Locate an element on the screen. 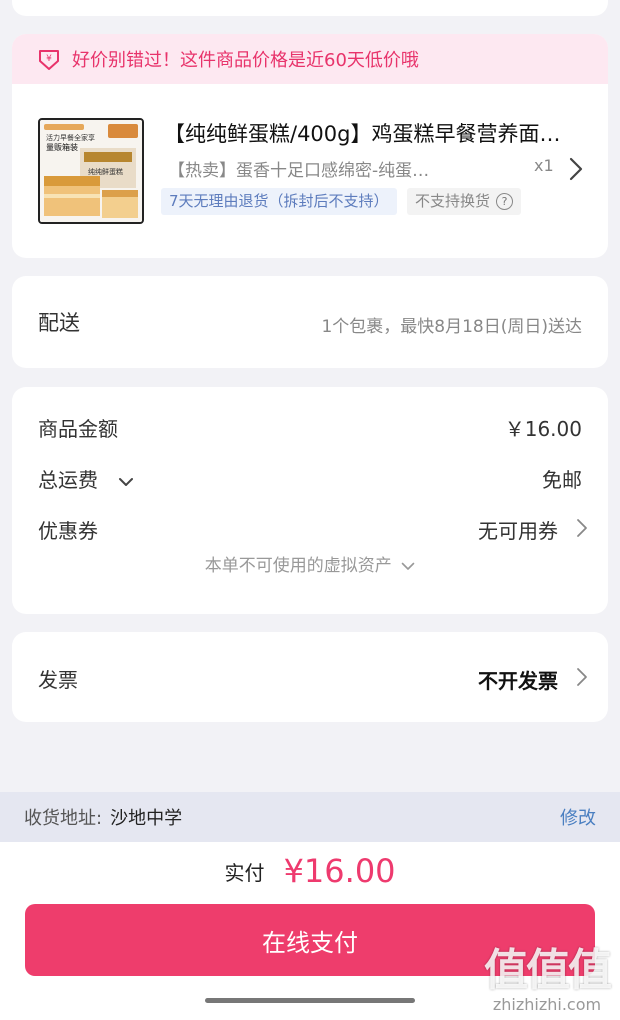 This screenshot has height=1020, width=620. product-thumbnail: 活力早餐全家享 量贩箱装 纯纯鲜蛋糕 is located at coordinates (91, 171).